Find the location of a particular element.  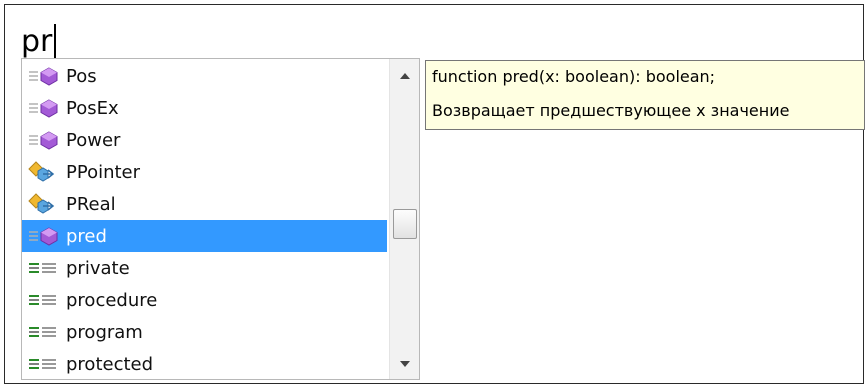

completion-item-pred: pred is located at coordinates (204, 236).